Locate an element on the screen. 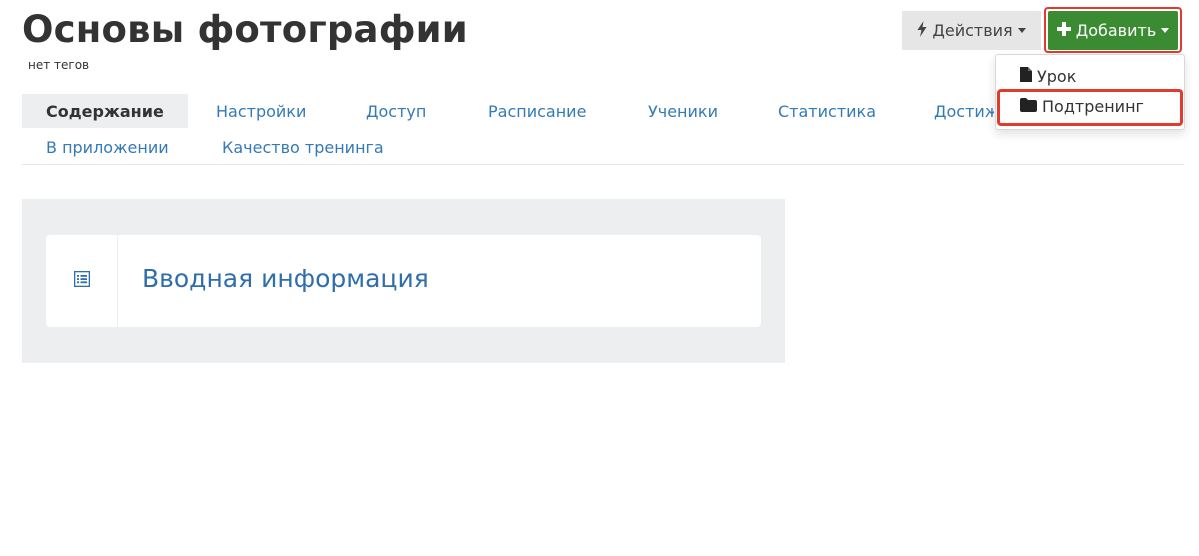  actions-button-label: Действия is located at coordinates (972, 30).